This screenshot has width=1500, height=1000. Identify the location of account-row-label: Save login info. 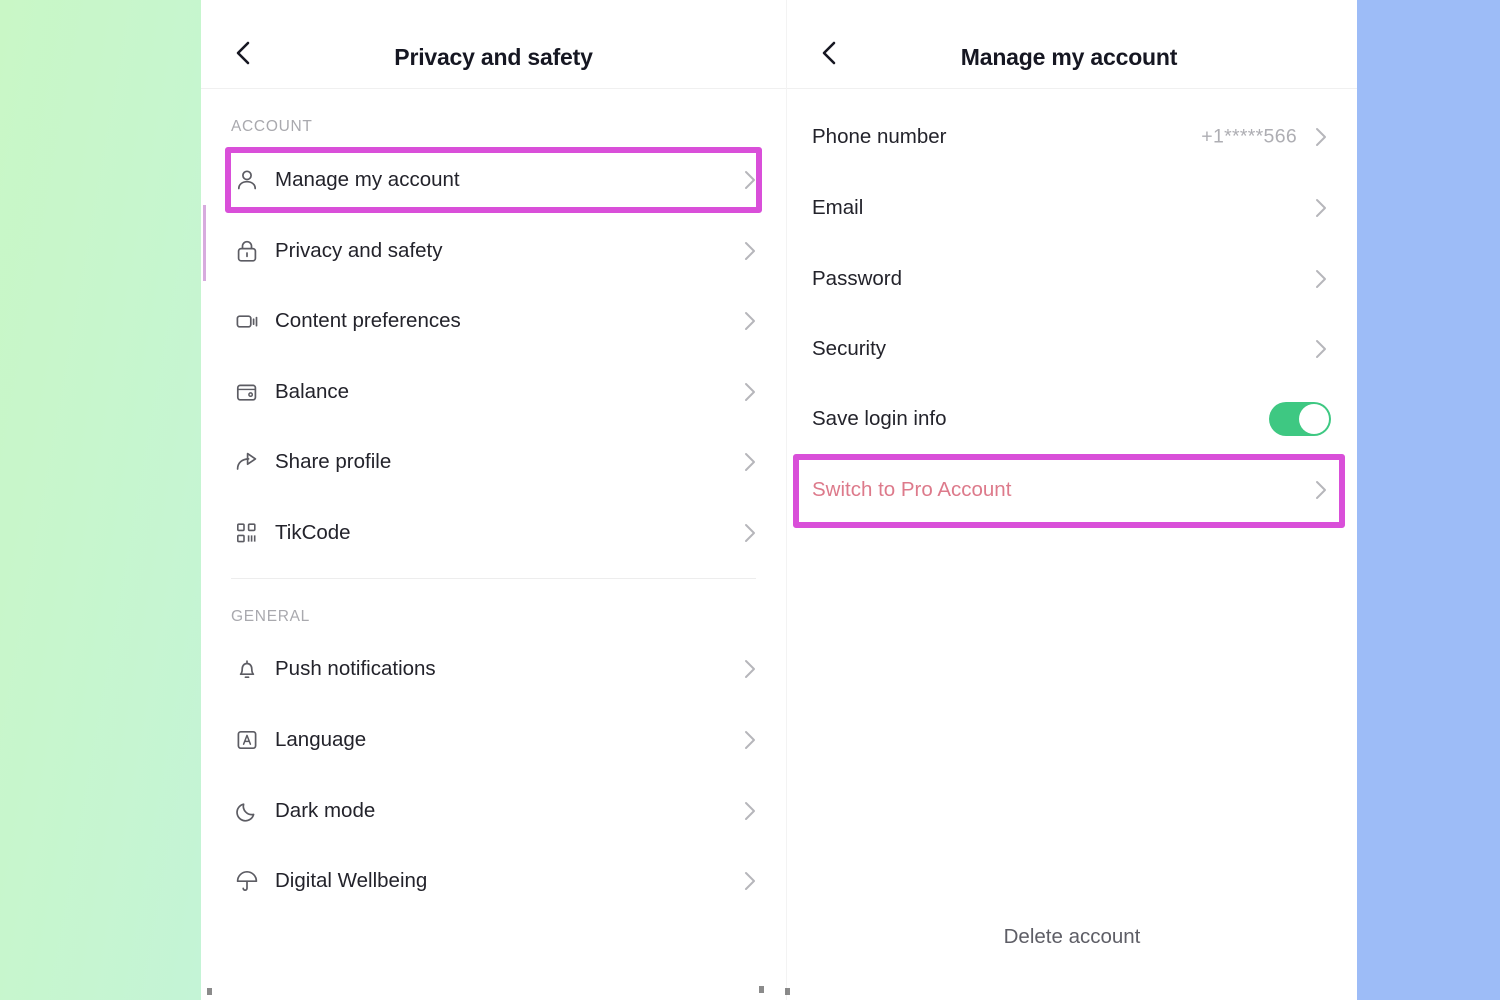
(879, 418).